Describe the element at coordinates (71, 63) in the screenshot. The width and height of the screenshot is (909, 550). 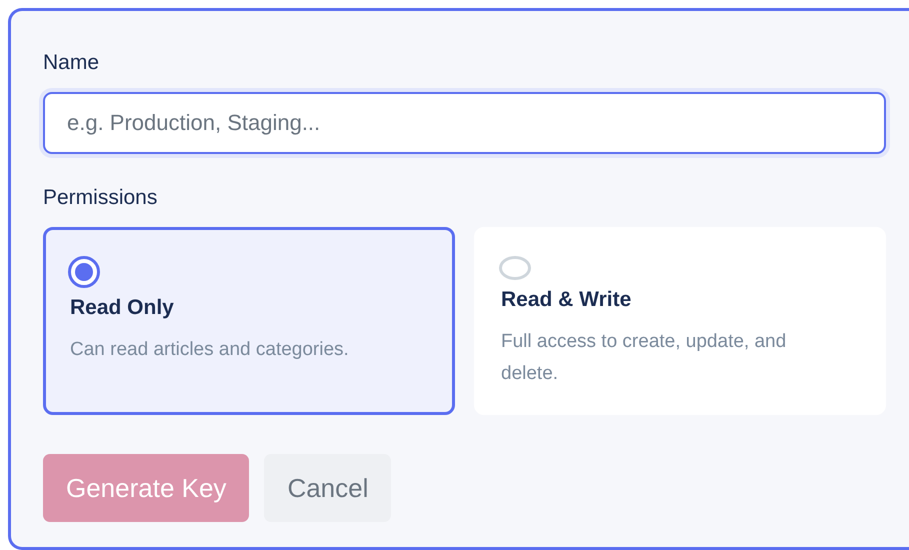
I see `field-label: Name` at that location.